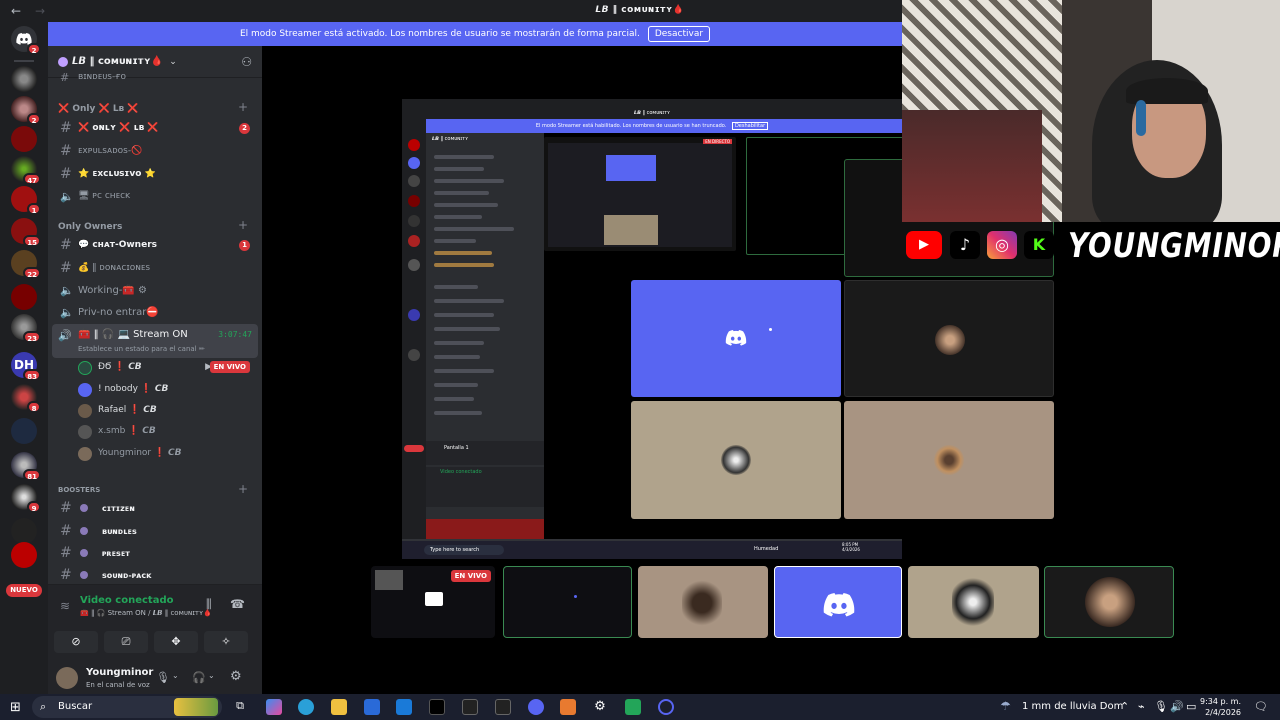  What do you see at coordinates (15, 707) in the screenshot?
I see `windows-start-icon: ⊞` at bounding box center [15, 707].